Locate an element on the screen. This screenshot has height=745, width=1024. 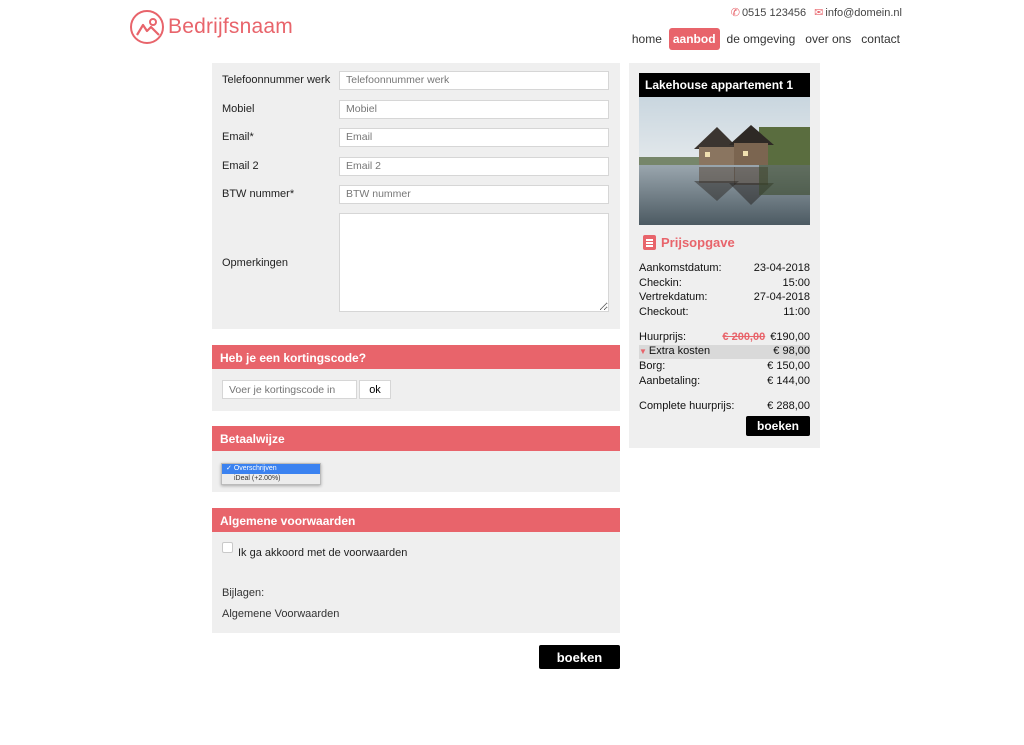
rent-label: Huurprijs: is located at coordinates (663, 337).